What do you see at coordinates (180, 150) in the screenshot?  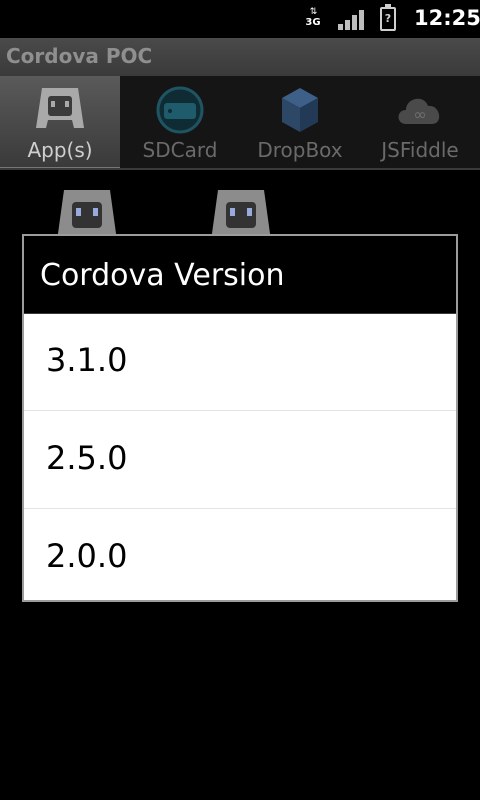 I see `tab-label: SDCard` at bounding box center [180, 150].